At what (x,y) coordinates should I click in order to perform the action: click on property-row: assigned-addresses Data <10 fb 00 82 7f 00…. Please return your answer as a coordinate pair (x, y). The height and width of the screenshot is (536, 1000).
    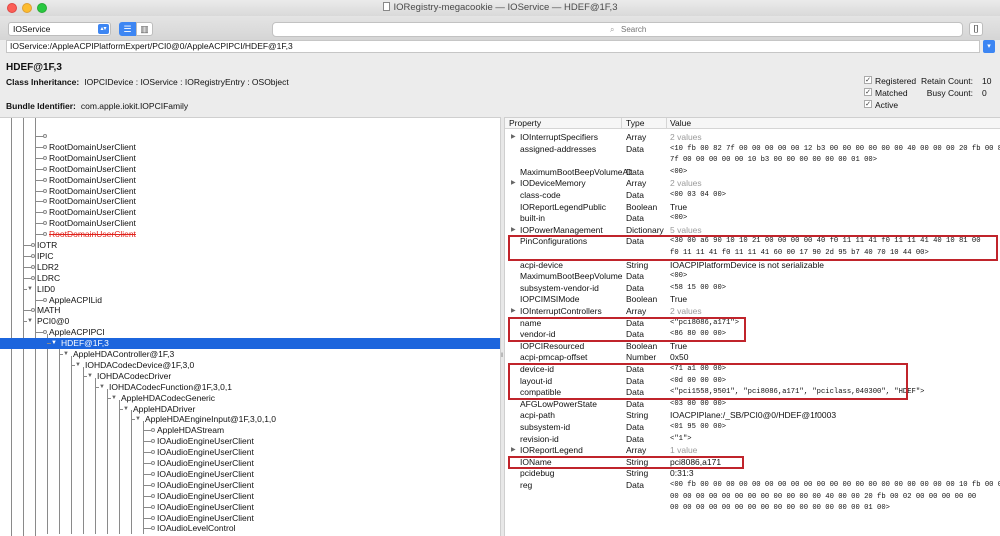
    Looking at the image, I should click on (752, 155).